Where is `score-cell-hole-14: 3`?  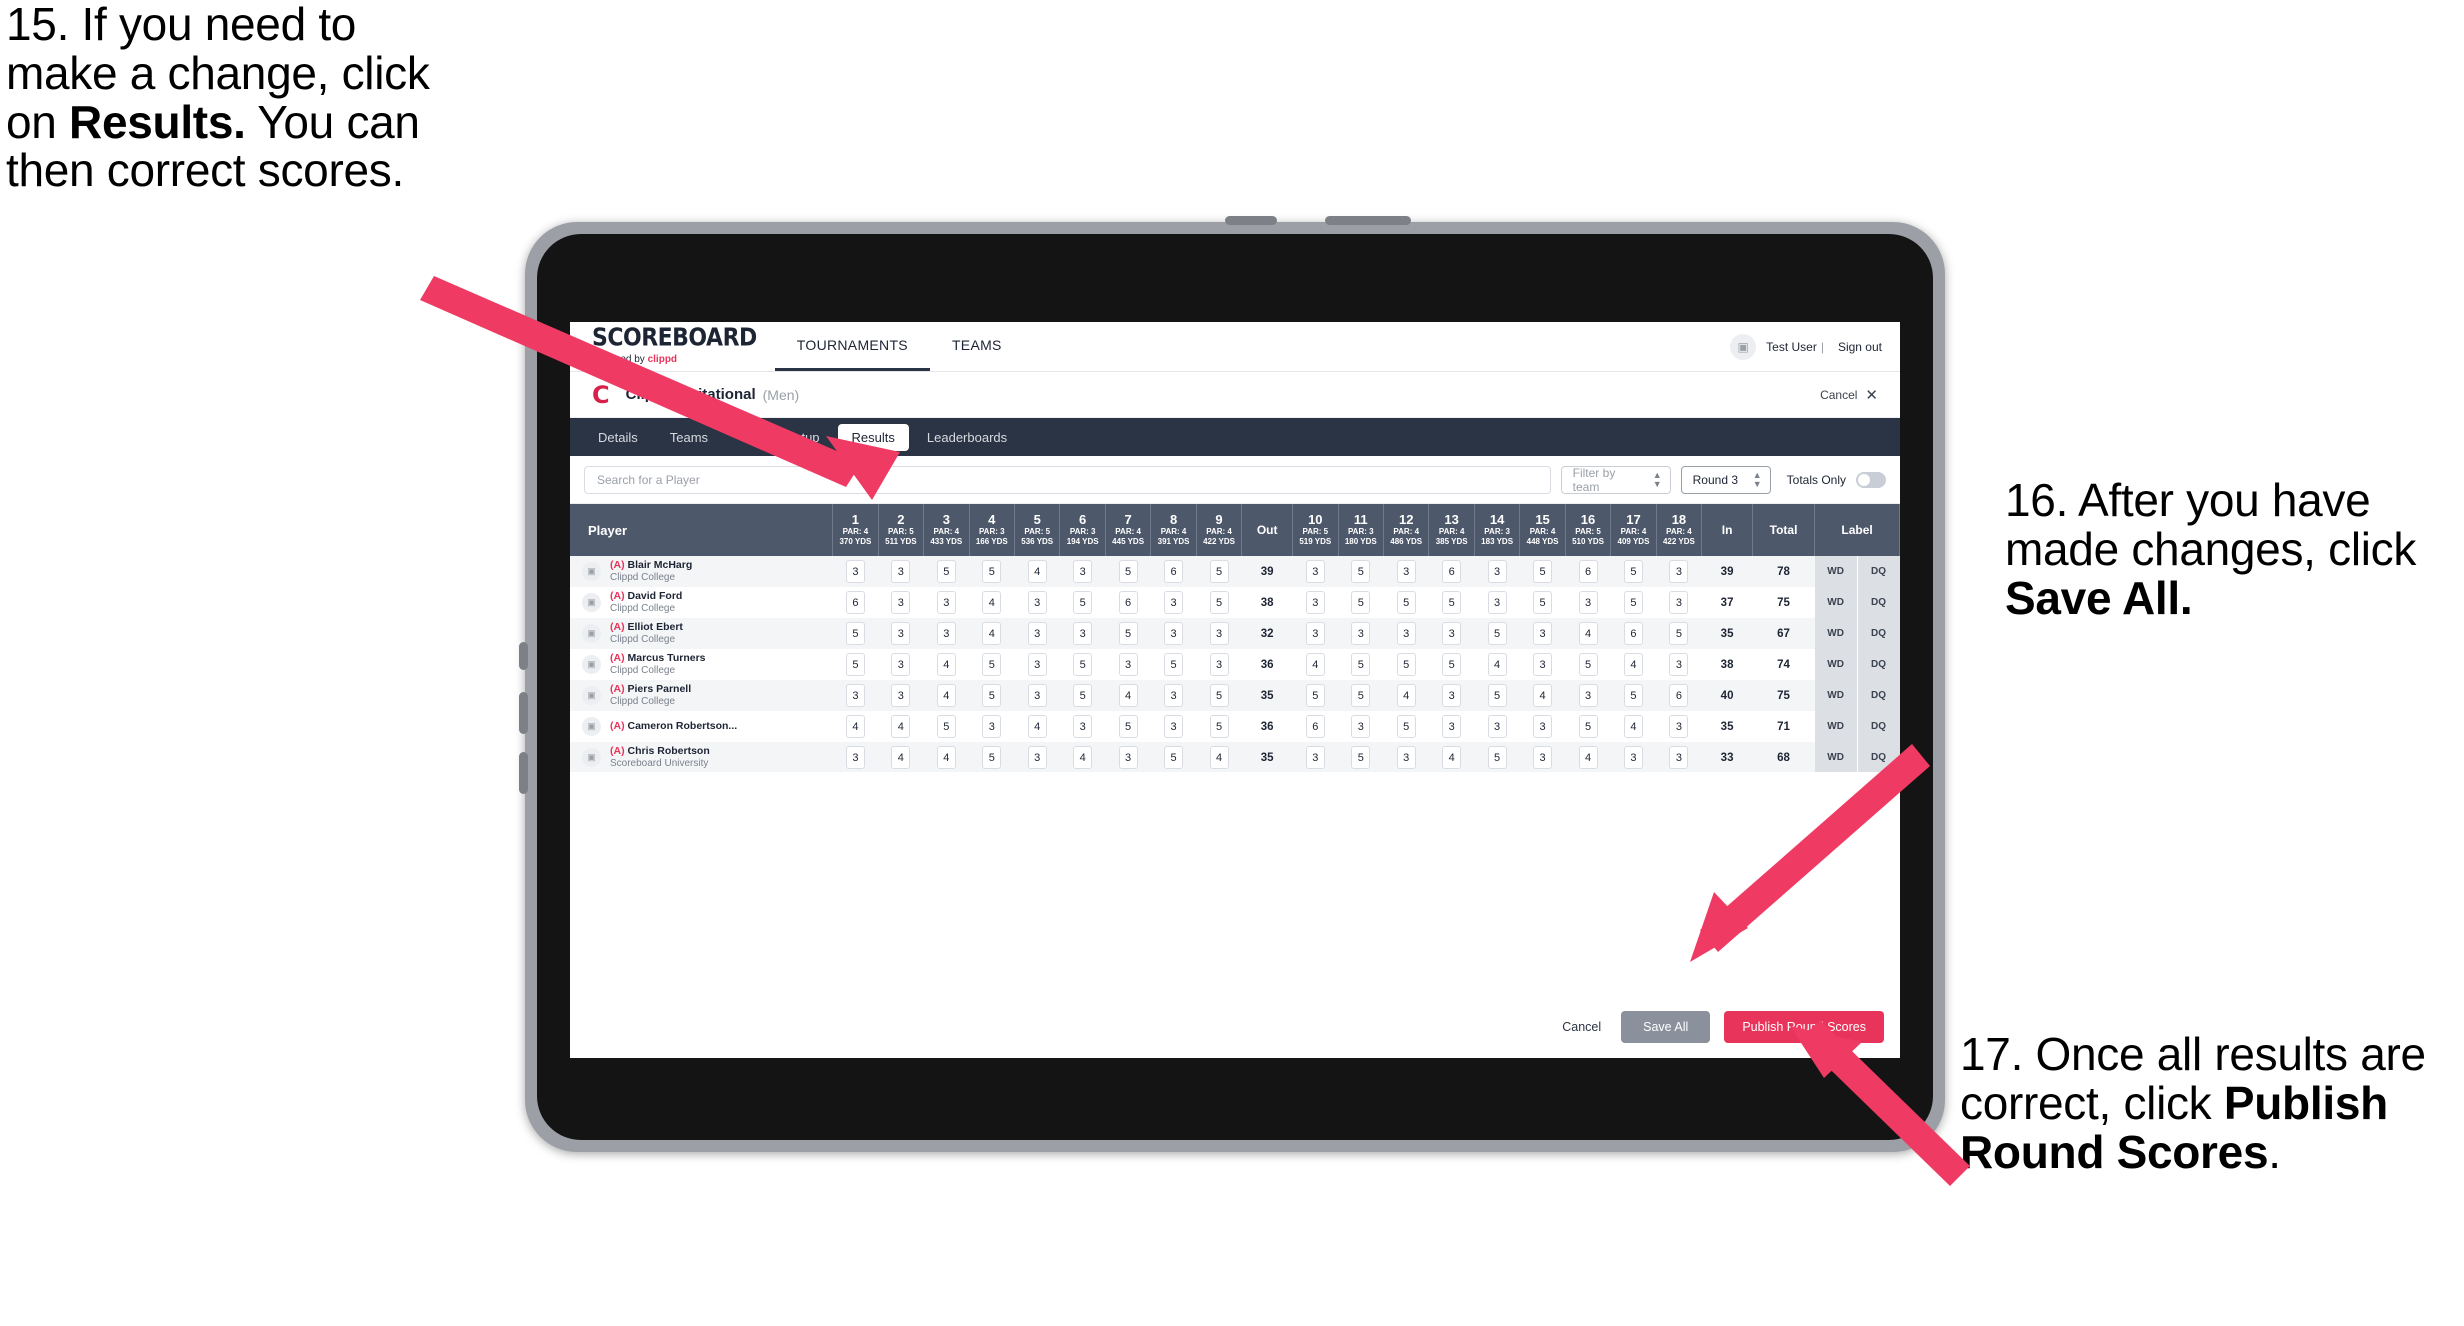 score-cell-hole-14: 3 is located at coordinates (1496, 602).